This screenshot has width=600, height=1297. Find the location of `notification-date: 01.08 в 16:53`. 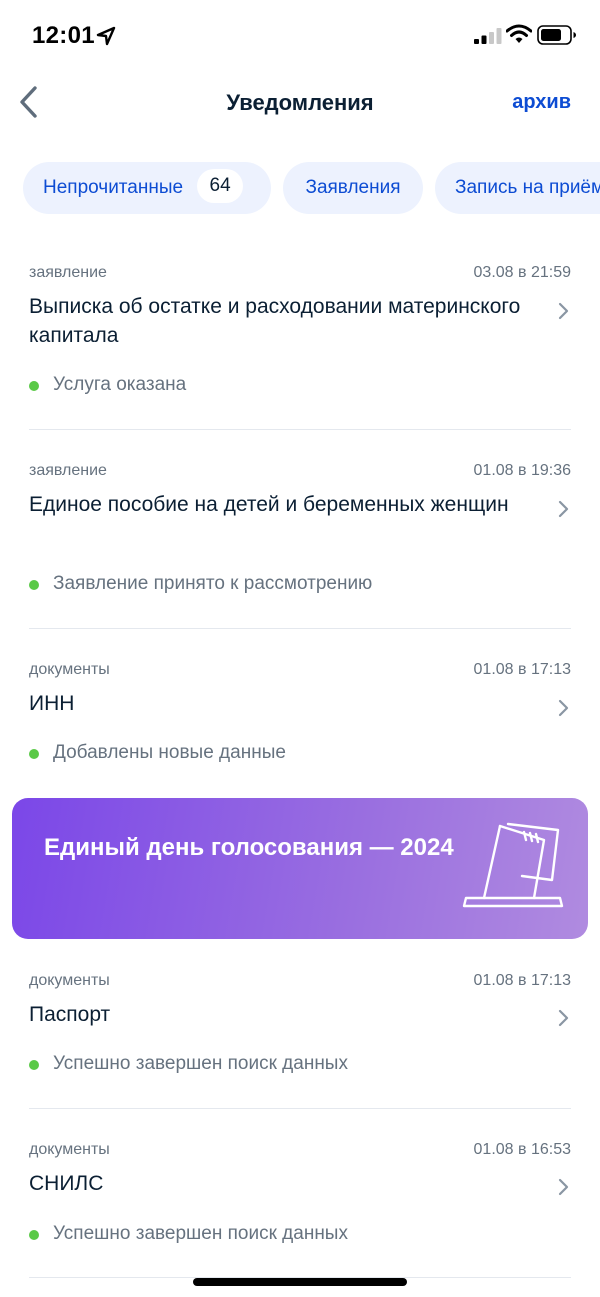

notification-date: 01.08 в 16:53 is located at coordinates (522, 1149).